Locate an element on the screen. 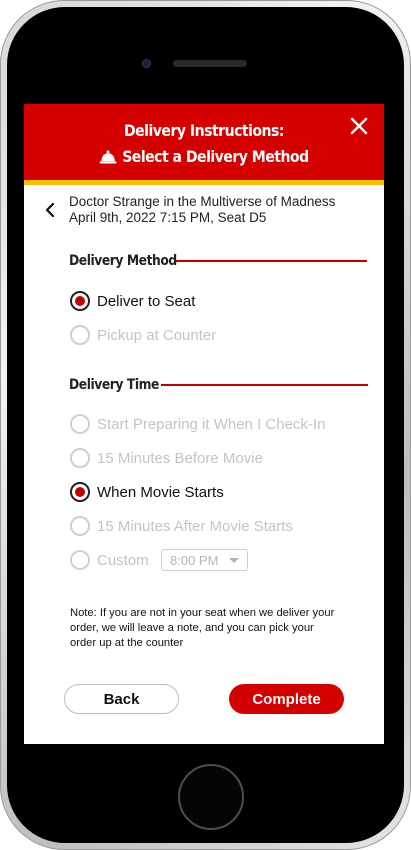  movie-showtime-seat: April 9th, 2022 7:15 PM, Seat D5 is located at coordinates (168, 217).